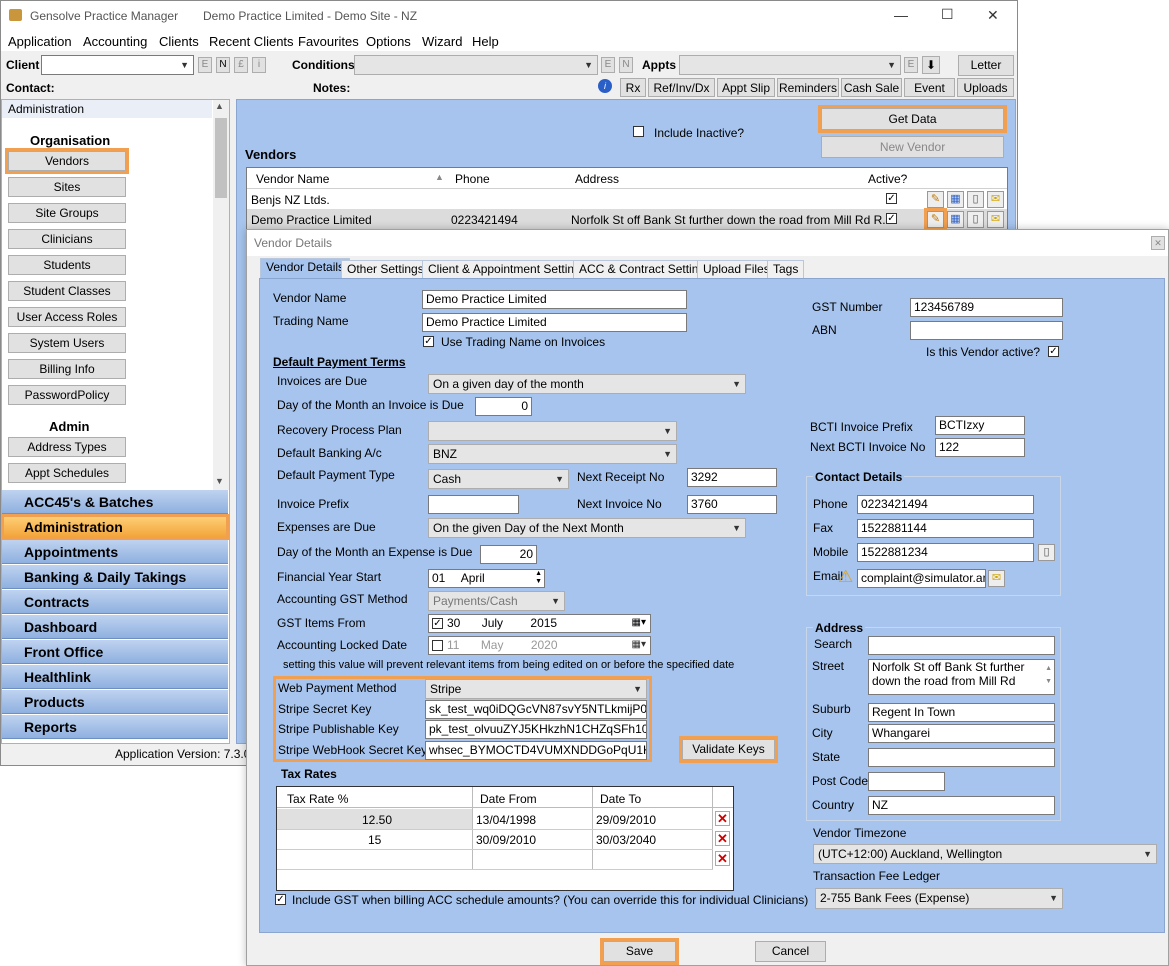  Describe the element at coordinates (476, 65) in the screenshot. I see `conditions-combo: ▼` at that location.